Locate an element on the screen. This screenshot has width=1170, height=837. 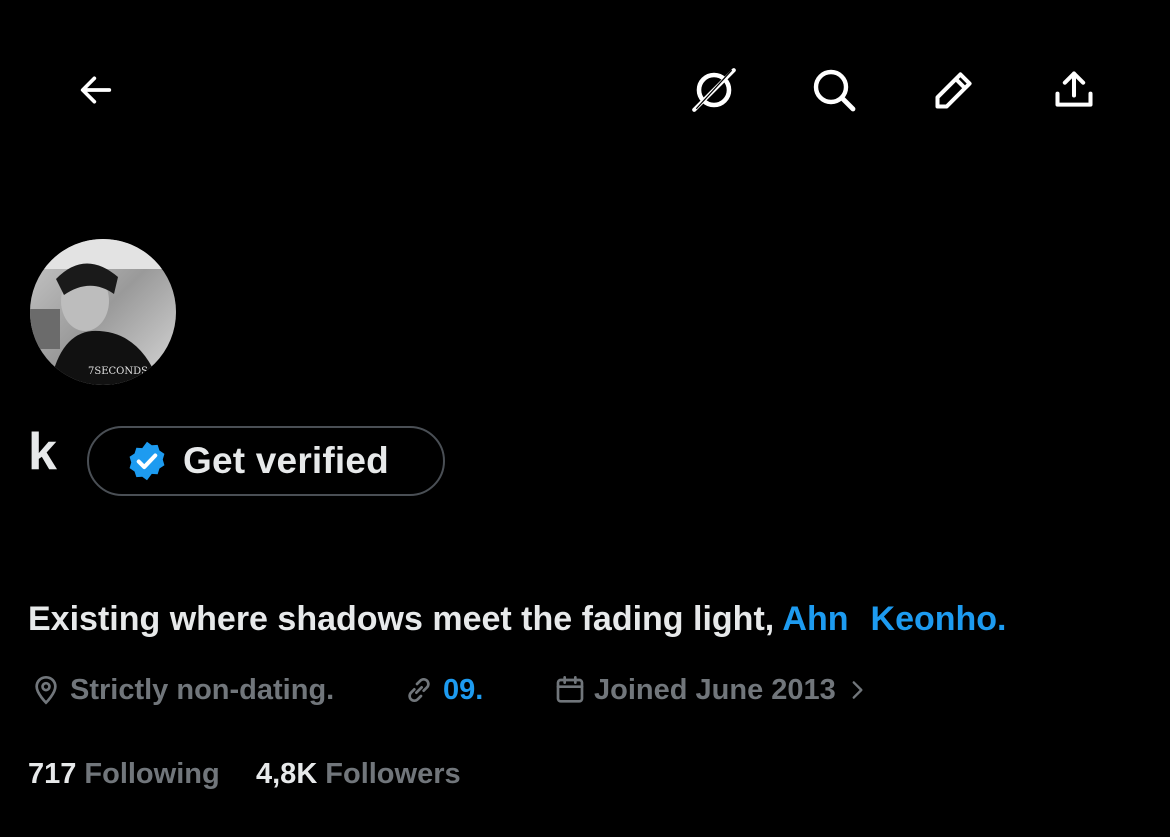
location-pin-icon is located at coordinates (46, 690).